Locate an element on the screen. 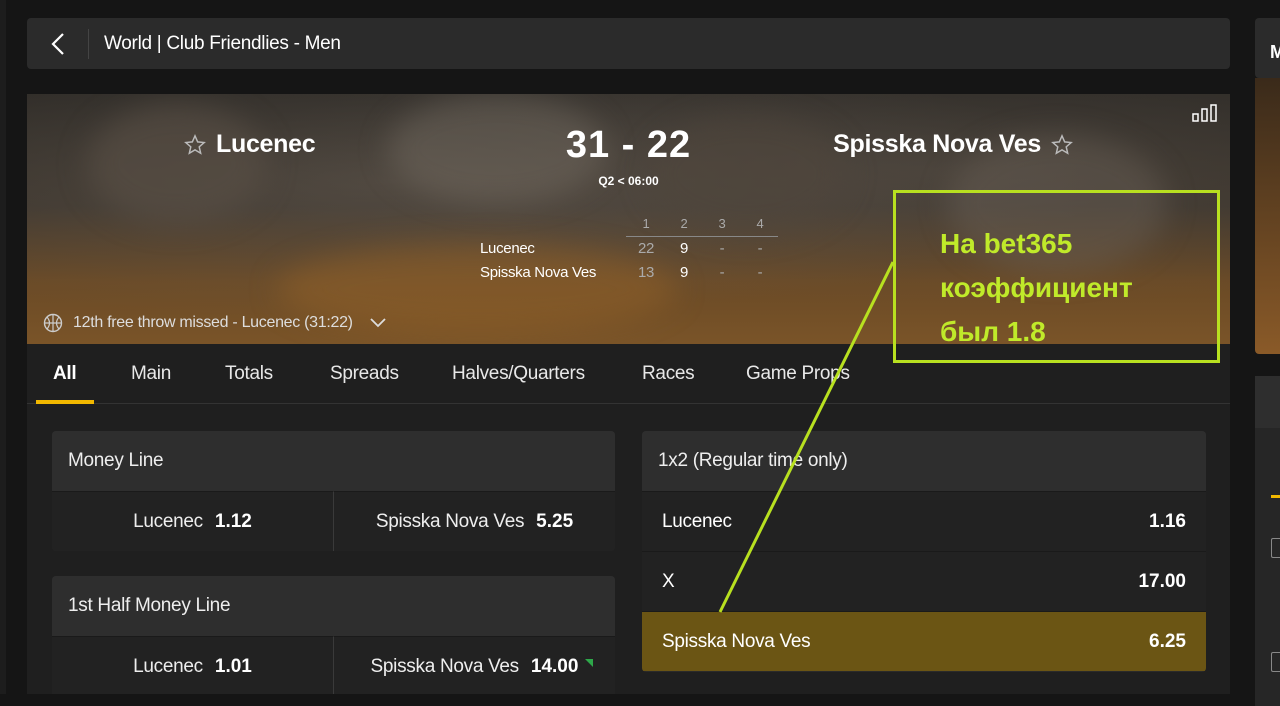 The height and width of the screenshot is (706, 1280). annotation-box: На bet365 коэффициент был 1.8 is located at coordinates (1056, 276).